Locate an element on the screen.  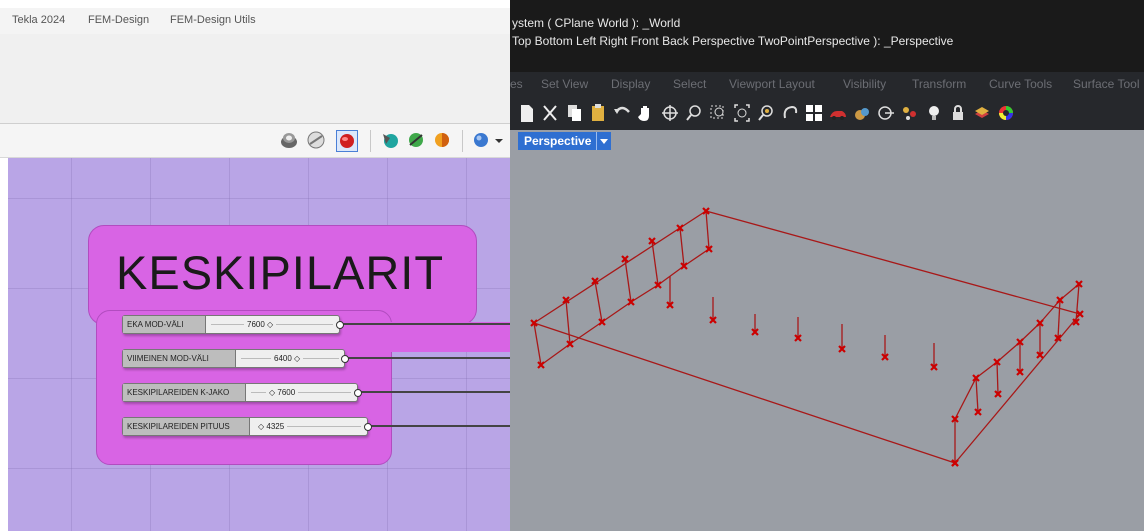
grasshopper-ribbon-panel is located at coordinates (255, 79).